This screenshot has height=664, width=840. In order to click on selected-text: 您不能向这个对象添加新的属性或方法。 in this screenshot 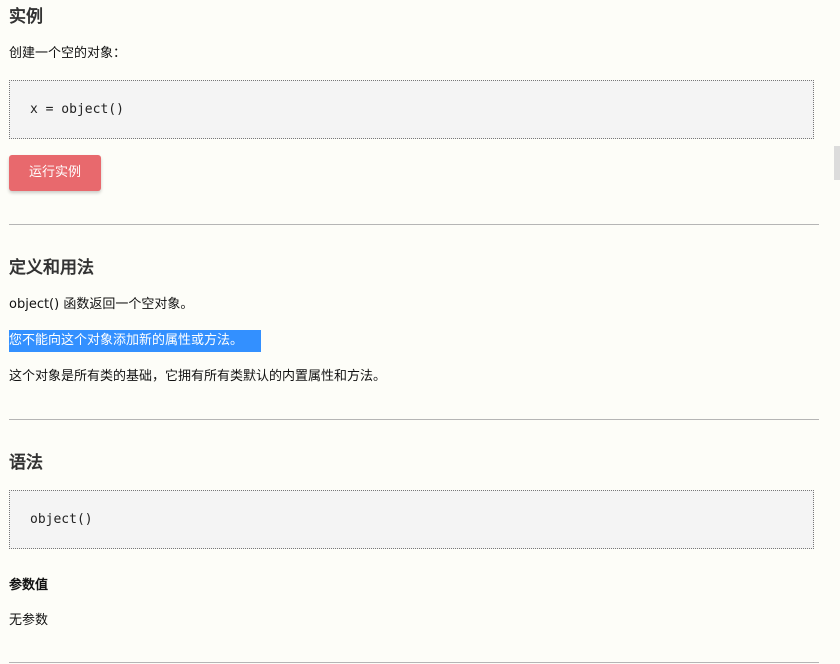, I will do `click(135, 341)`.